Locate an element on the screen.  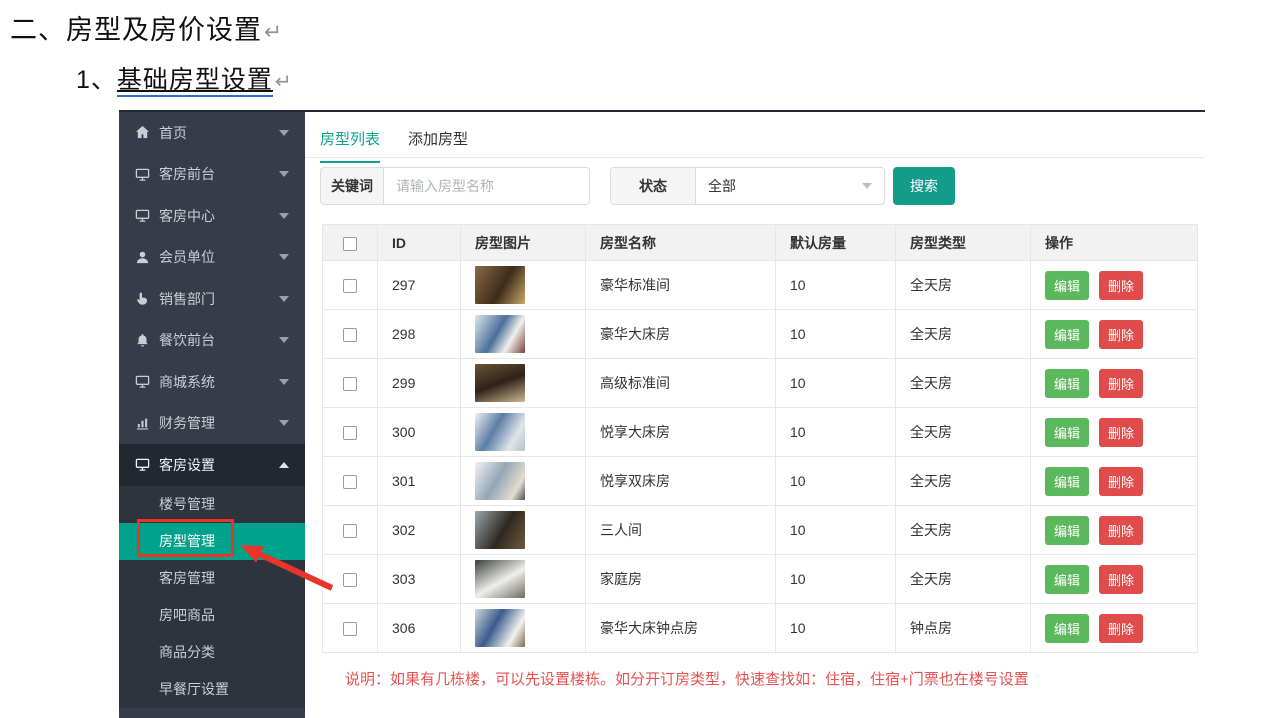
return-mark: ↵ is located at coordinates (274, 31).